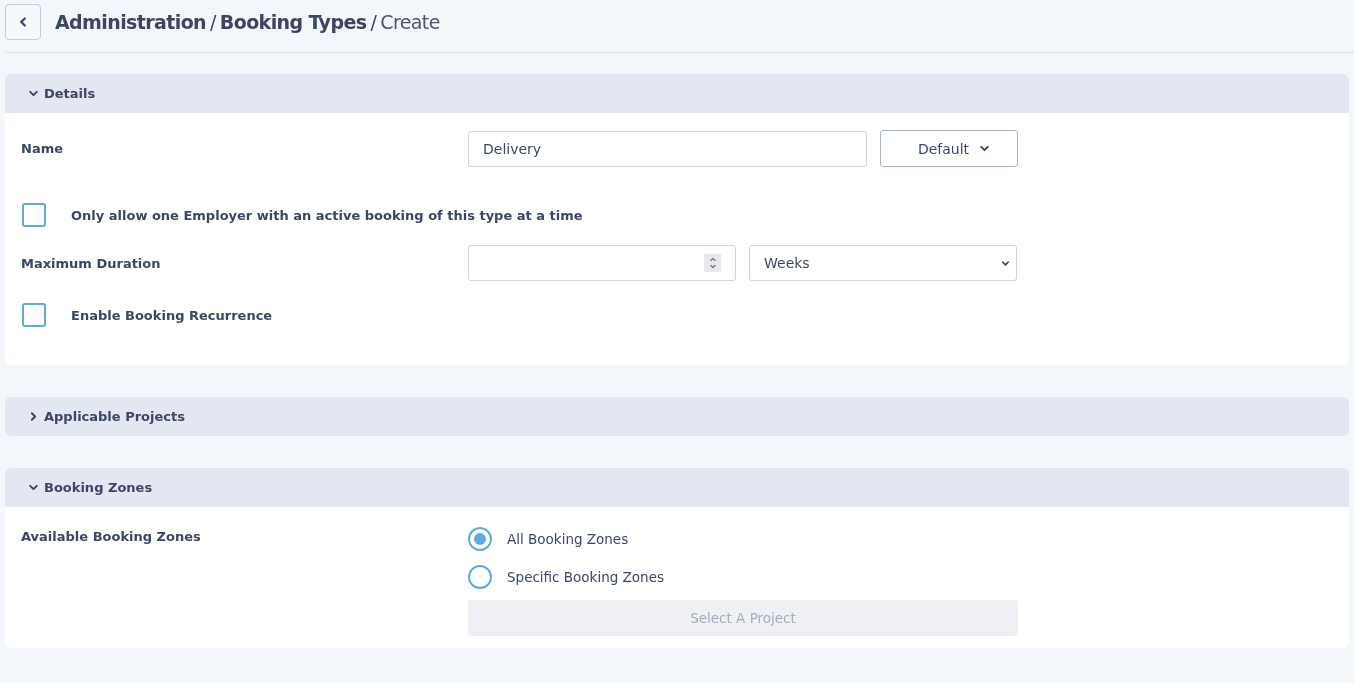  Describe the element at coordinates (91, 263) in the screenshot. I see `field-label: Maximum Duration` at that location.